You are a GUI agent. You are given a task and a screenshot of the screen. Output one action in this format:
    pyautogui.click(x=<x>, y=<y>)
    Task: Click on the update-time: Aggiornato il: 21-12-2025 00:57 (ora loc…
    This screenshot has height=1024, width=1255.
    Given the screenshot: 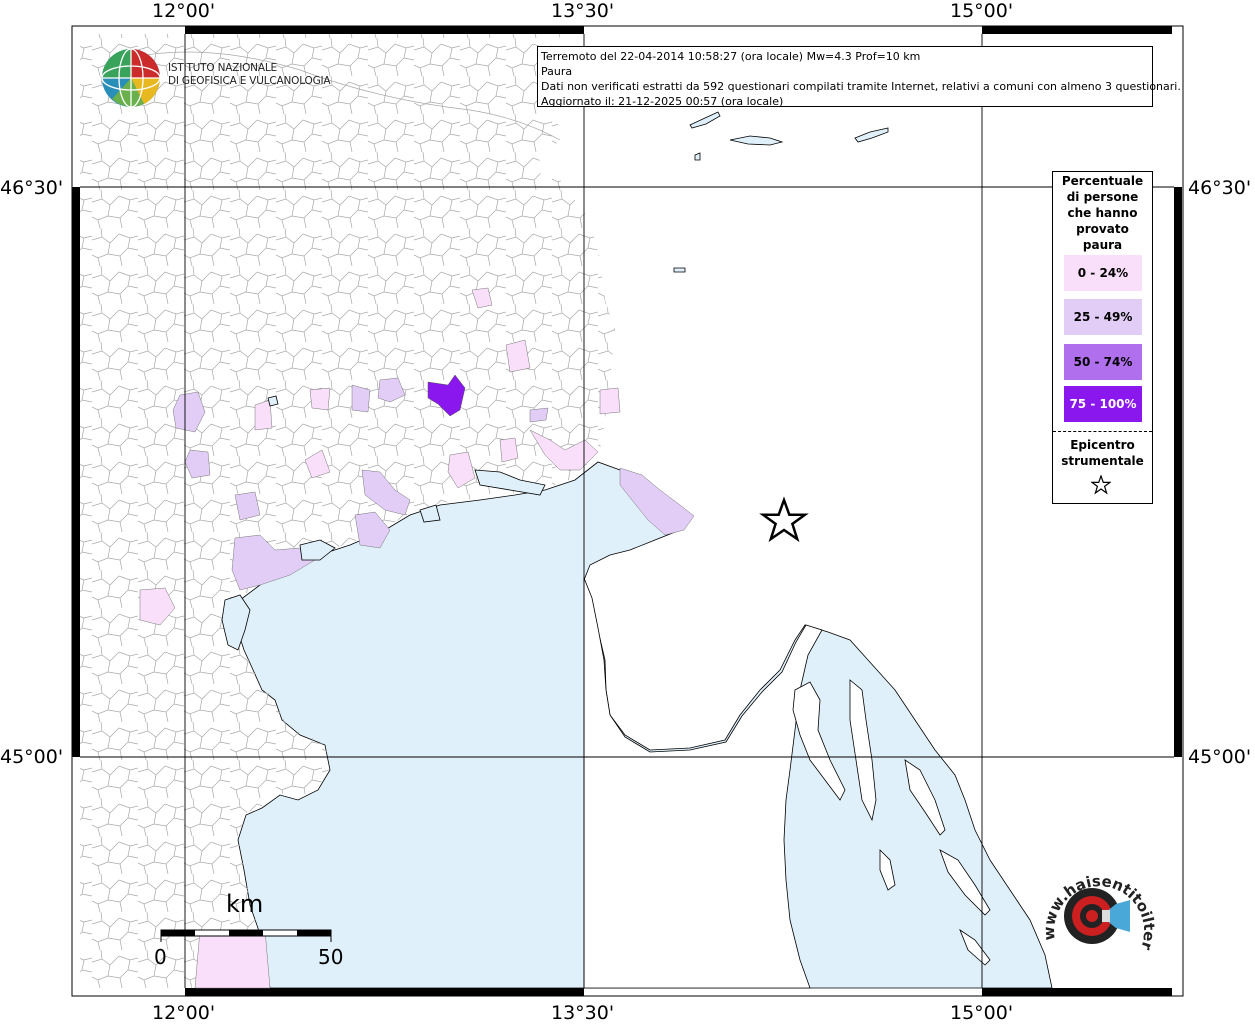 What is the action you would take?
    pyautogui.click(x=662, y=101)
    